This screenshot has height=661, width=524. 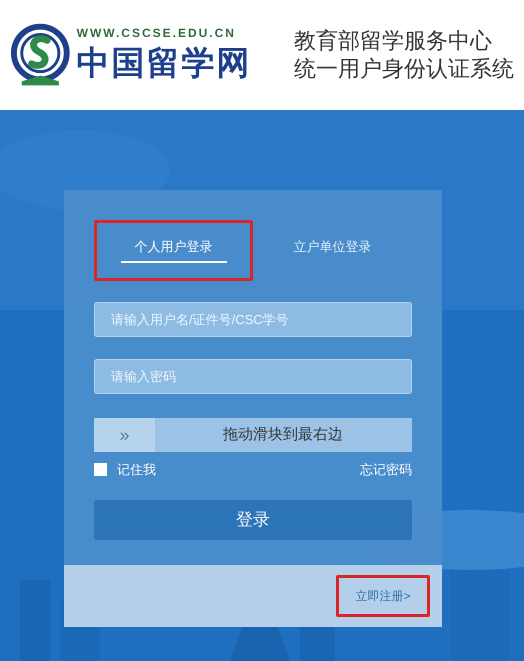 What do you see at coordinates (386, 470) in the screenshot?
I see `forgot-password-link: 忘记密码` at bounding box center [386, 470].